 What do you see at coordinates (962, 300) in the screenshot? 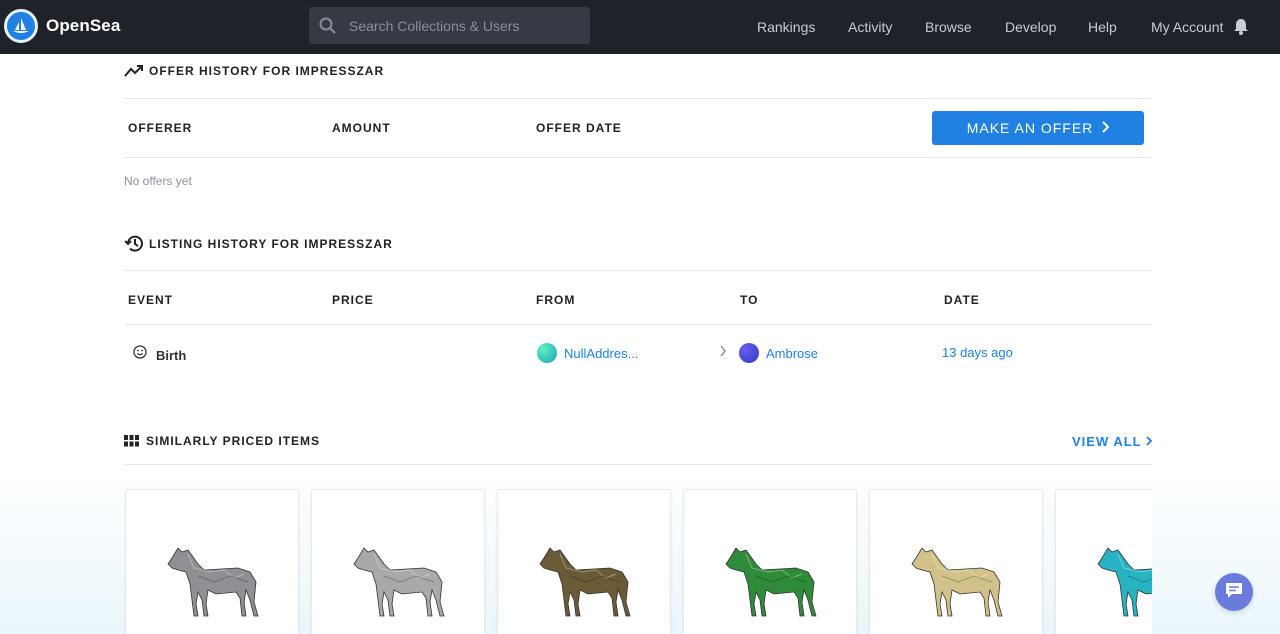
I see `col-date: DATE` at bounding box center [962, 300].